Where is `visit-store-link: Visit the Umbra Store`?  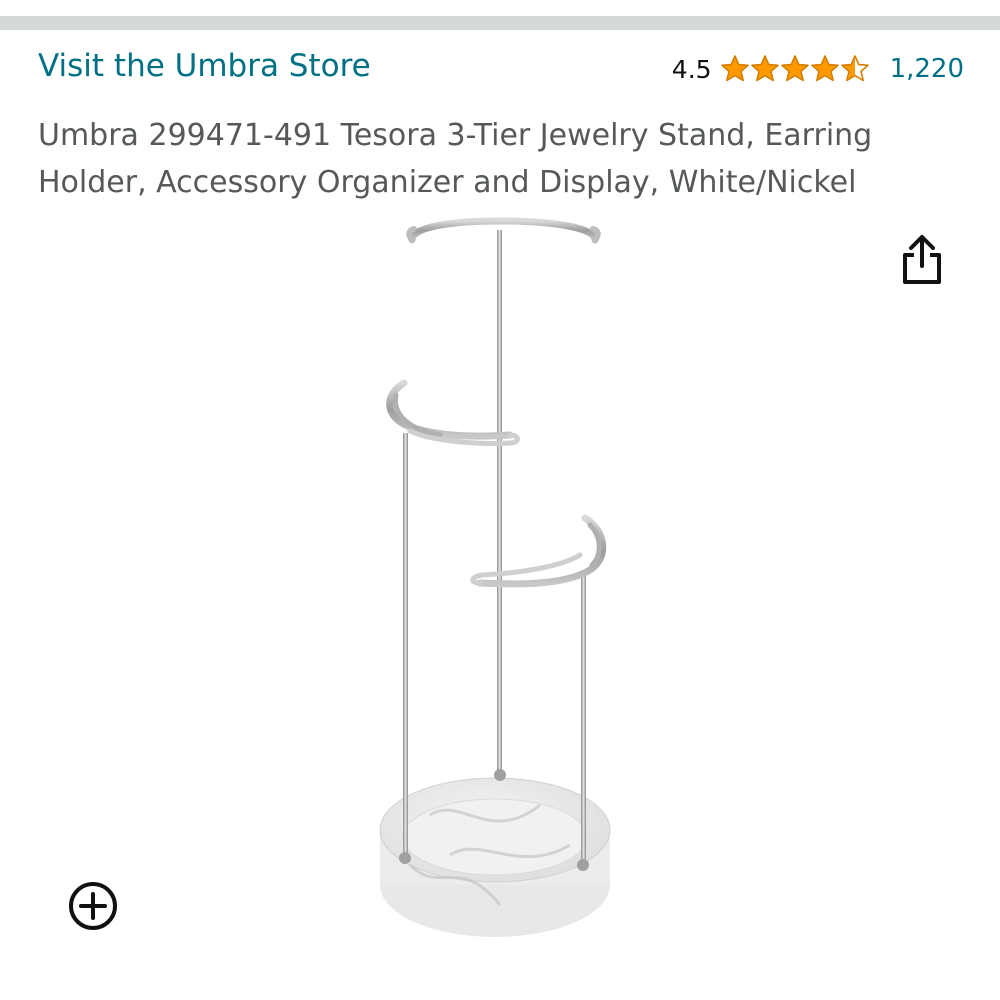
visit-store-link: Visit the Umbra Store is located at coordinates (204, 66).